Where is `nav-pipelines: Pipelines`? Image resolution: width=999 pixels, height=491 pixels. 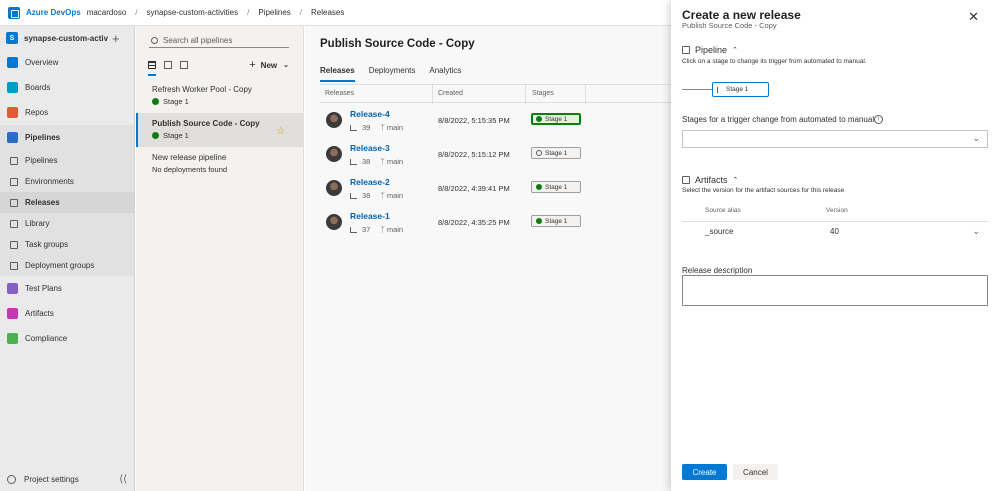 nav-pipelines: Pipelines is located at coordinates (67, 137).